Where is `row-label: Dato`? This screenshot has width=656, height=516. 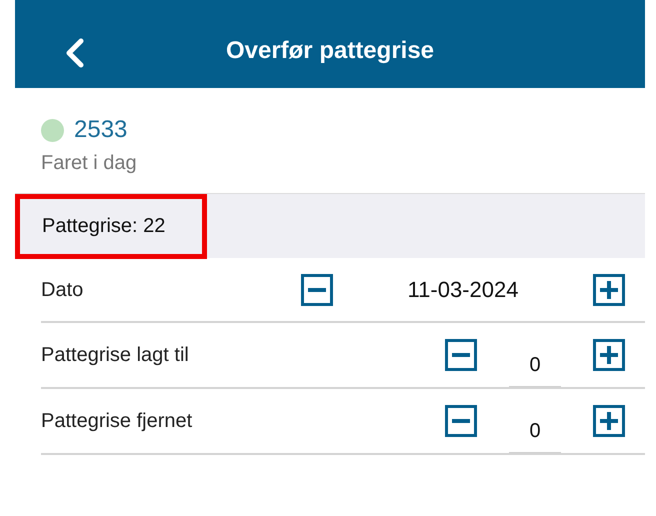
row-label: Dato is located at coordinates (62, 290).